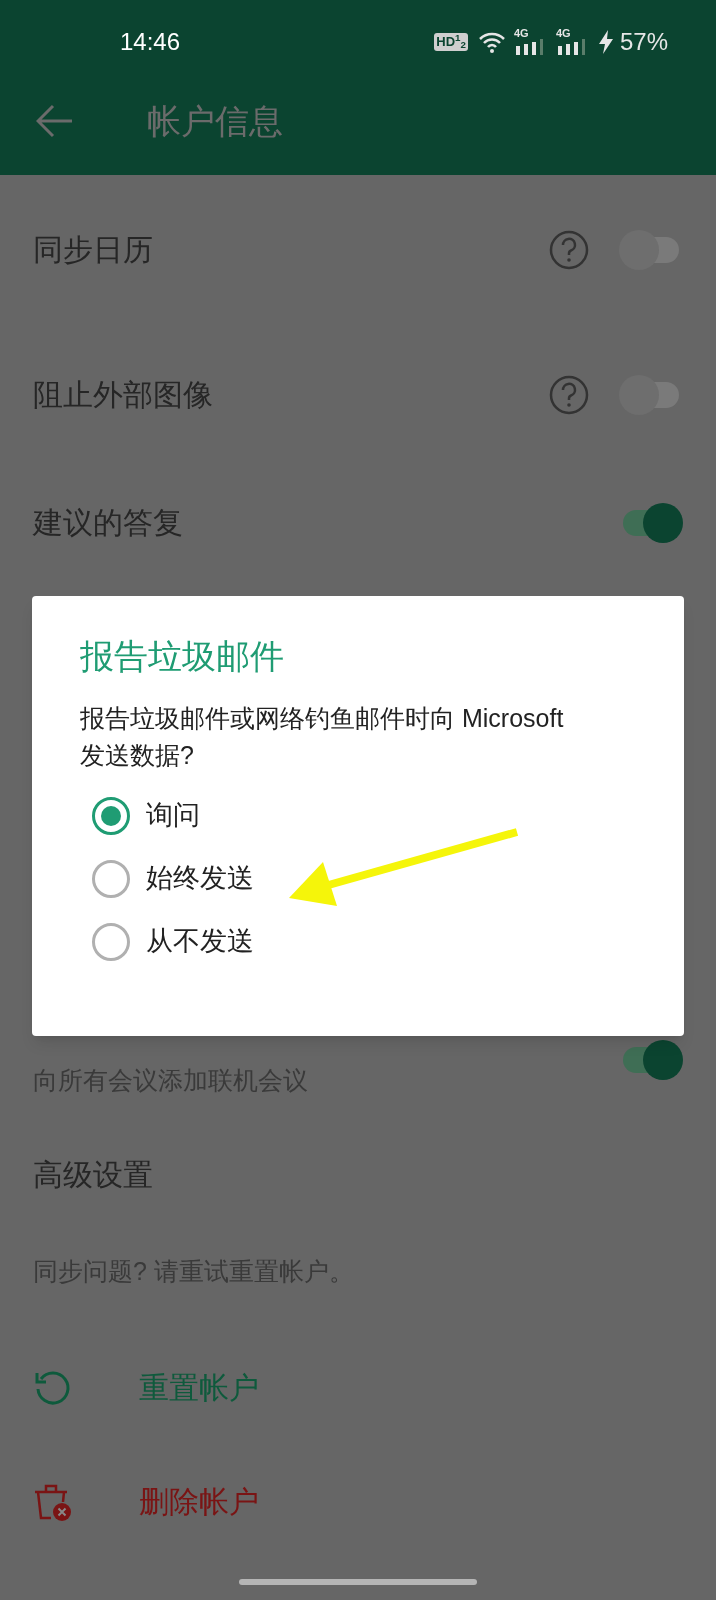 The width and height of the screenshot is (716, 1600). What do you see at coordinates (55, 121) in the screenshot?
I see `back-arrow-icon` at bounding box center [55, 121].